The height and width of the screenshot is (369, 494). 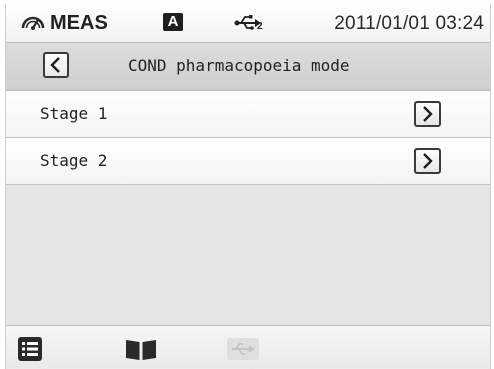 I want to click on auto-mode-badge: A, so click(x=173, y=22).